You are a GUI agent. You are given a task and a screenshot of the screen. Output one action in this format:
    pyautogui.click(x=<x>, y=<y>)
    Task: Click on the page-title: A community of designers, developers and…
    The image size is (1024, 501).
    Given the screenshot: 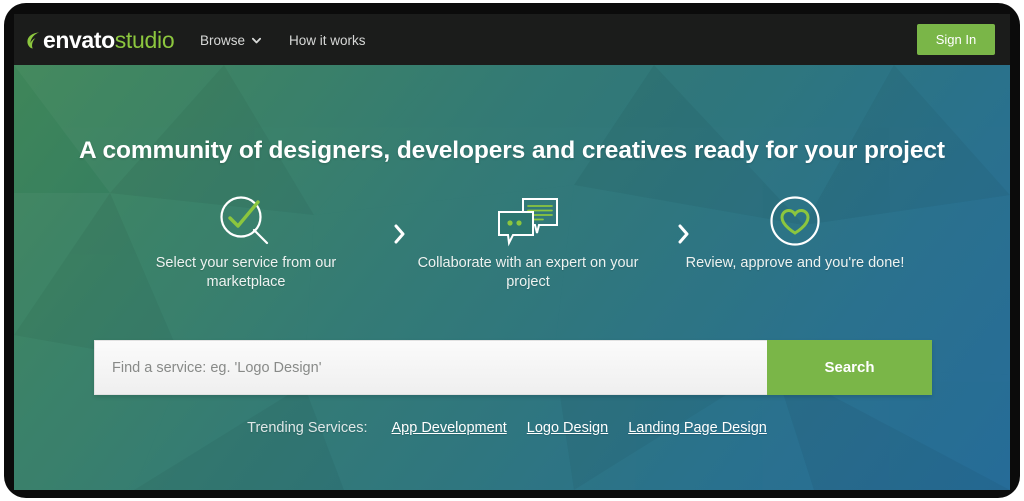 What is the action you would take?
    pyautogui.click(x=512, y=150)
    